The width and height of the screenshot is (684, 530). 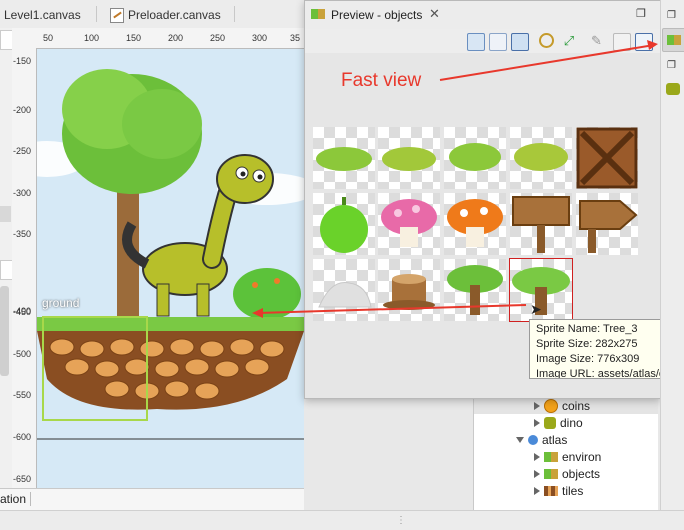 What do you see at coordinates (377, 15) in the screenshot?
I see `preview-title: Preview - objects` at bounding box center [377, 15].